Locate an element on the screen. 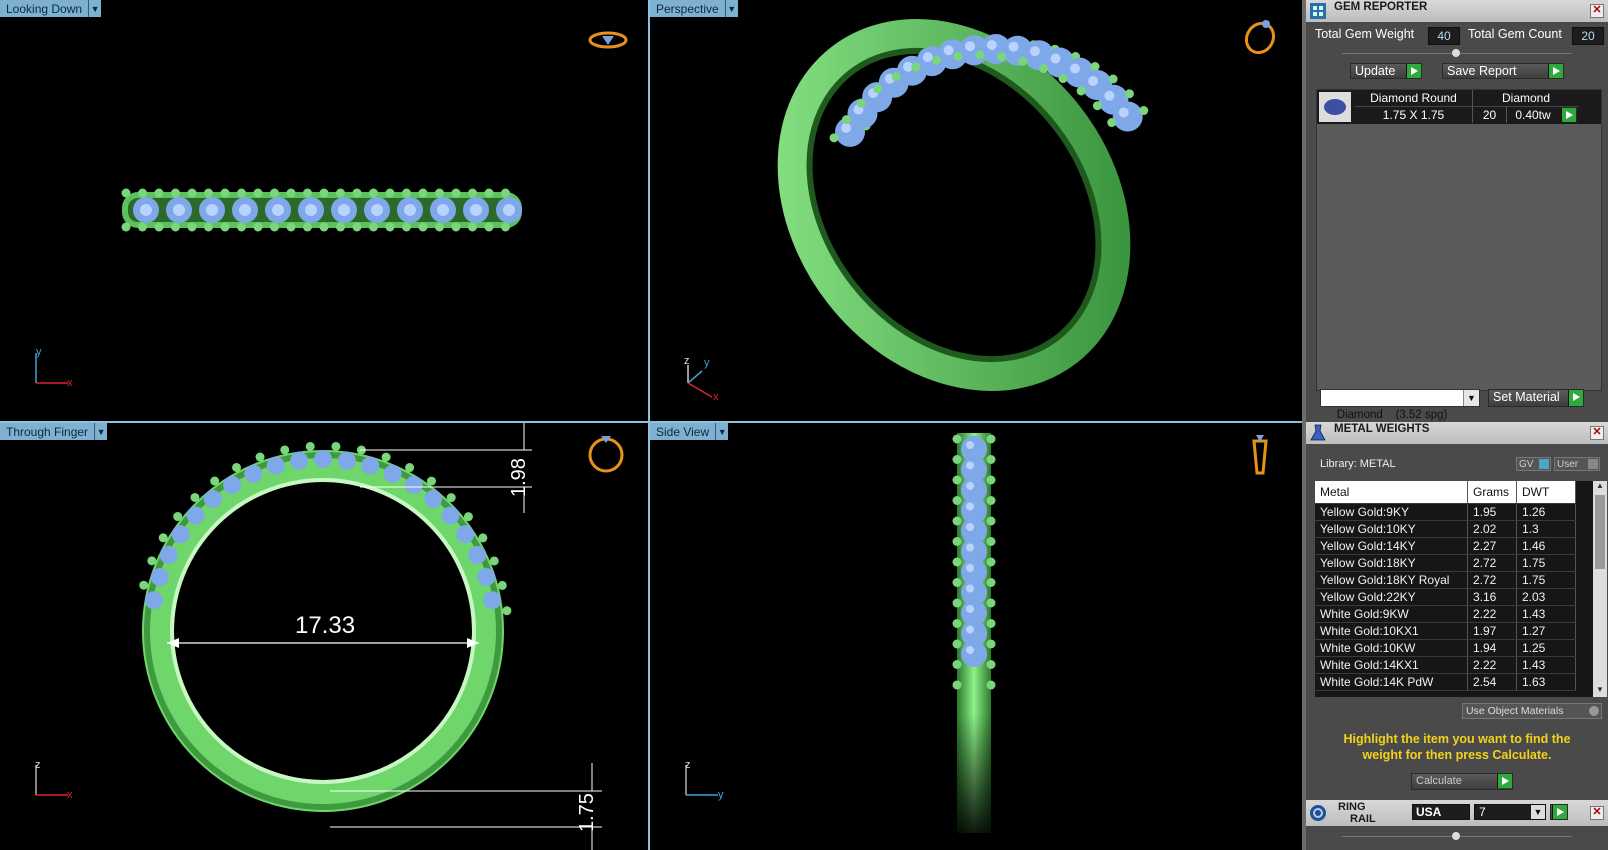  material-select-value: Diamond (3.52 spg) is located at coordinates (1392, 415).